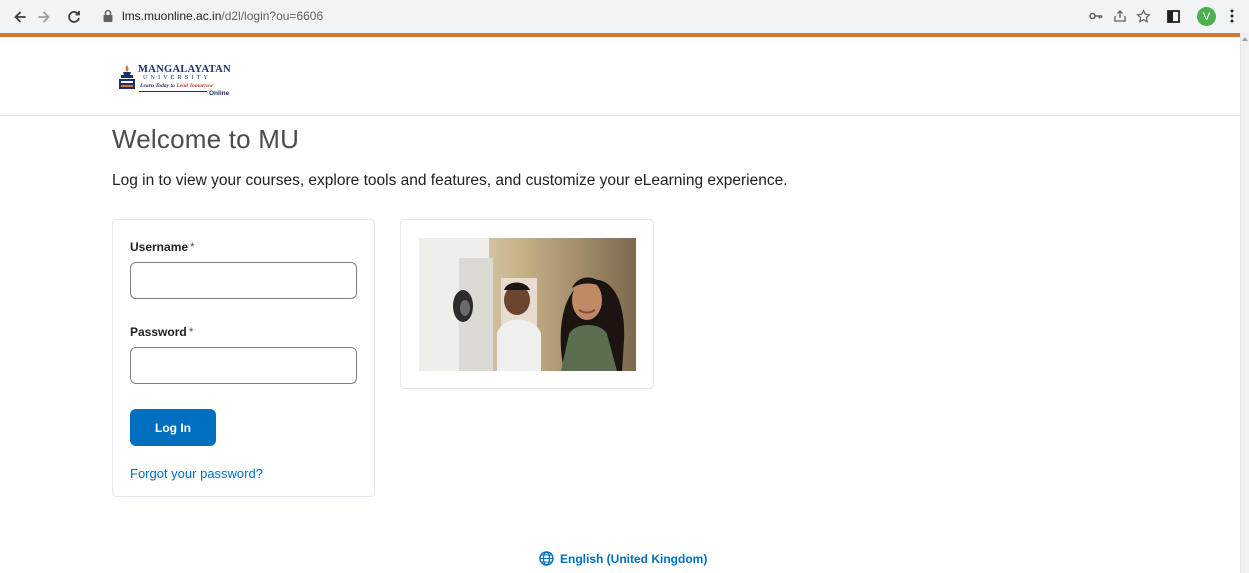 The width and height of the screenshot is (1249, 573). Describe the element at coordinates (206, 139) in the screenshot. I see `page-title: Welcome to MU` at that location.